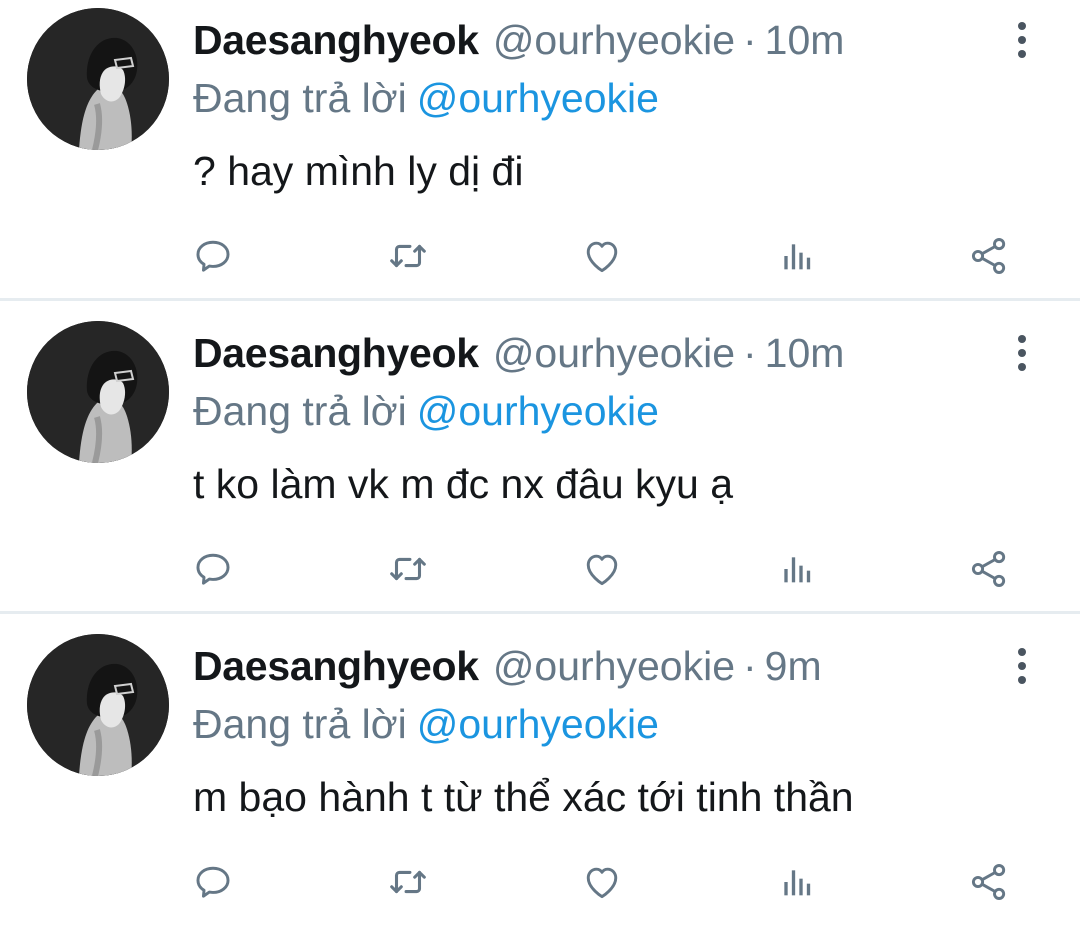 The height and width of the screenshot is (926, 1080). I want to click on tweet-header: Daesanghyeok @ourhyeokie · 9m, so click(507, 666).